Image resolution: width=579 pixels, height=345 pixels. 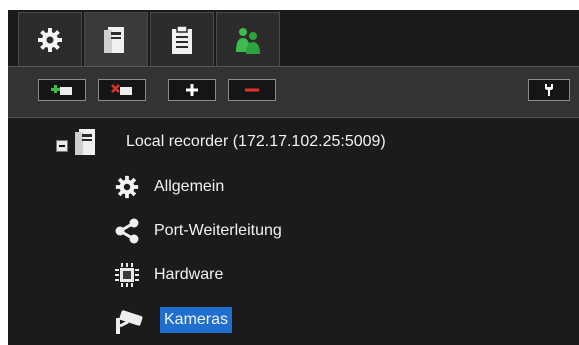 I want to click on remove-button, so click(x=252, y=90).